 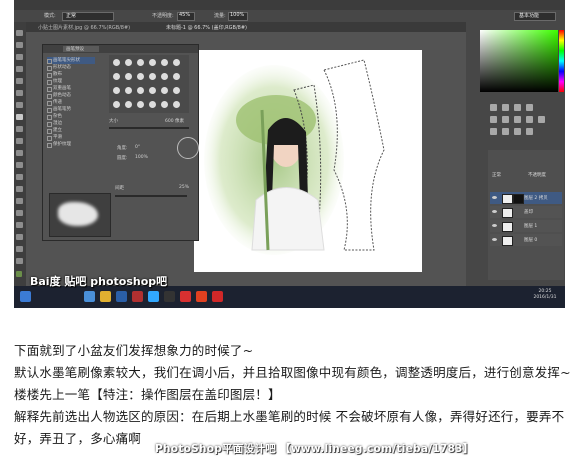 What do you see at coordinates (19, 225) in the screenshot?
I see `path-select-tool-icon` at bounding box center [19, 225].